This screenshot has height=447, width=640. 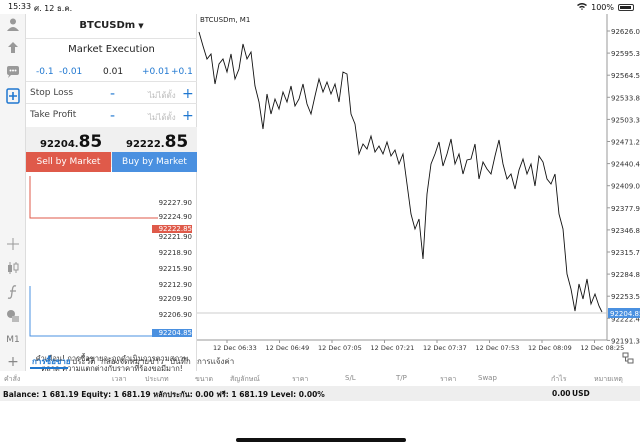 What do you see at coordinates (13, 24) in the screenshot?
I see `account-icon` at bounding box center [13, 24].